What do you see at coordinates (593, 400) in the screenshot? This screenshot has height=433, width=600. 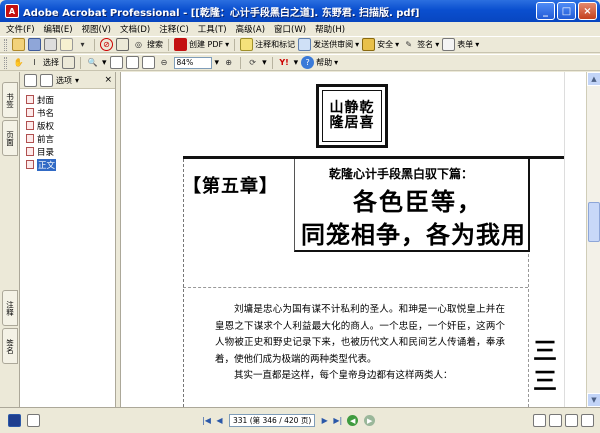 I see `scroll-down-icon: ▼` at bounding box center [593, 400].